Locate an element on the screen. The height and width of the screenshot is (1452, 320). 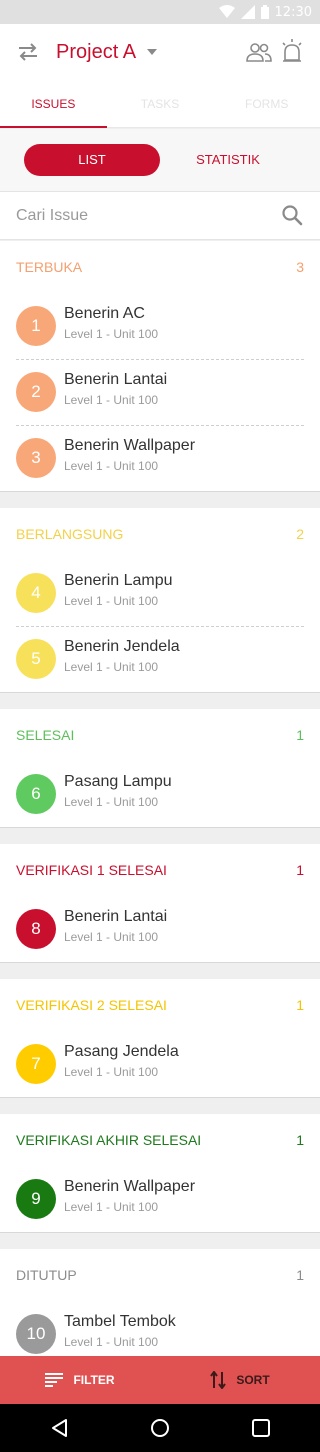
sort-icon is located at coordinates (218, 1380).